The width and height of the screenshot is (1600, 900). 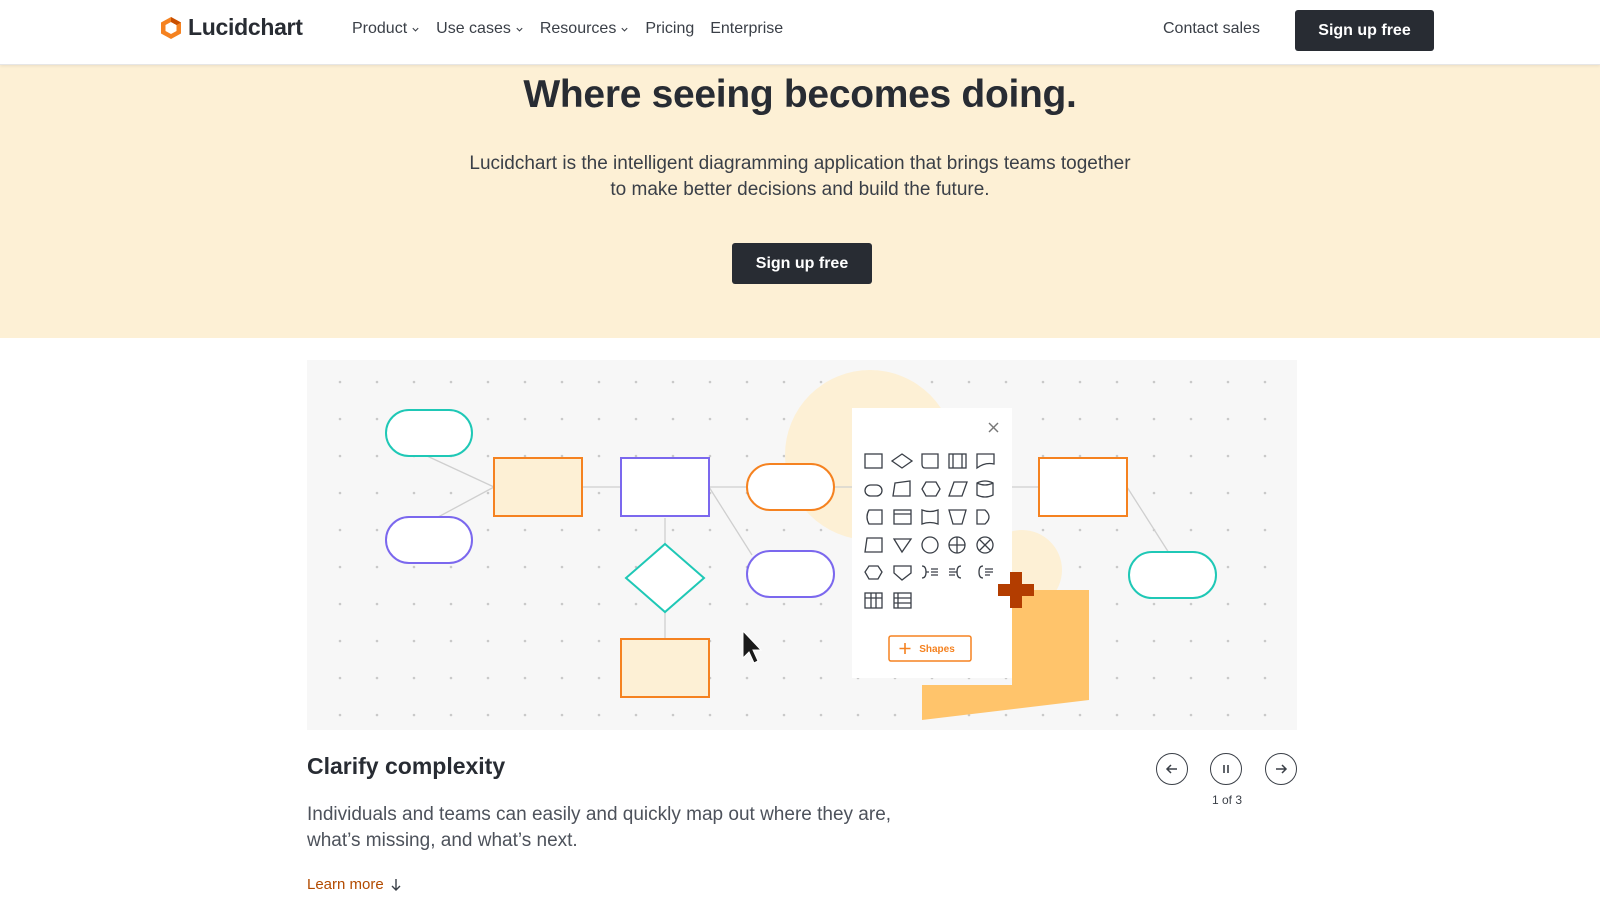 What do you see at coordinates (442, 840) in the screenshot?
I see `carousel-description-line-2: what’s missing, and what’s next.` at bounding box center [442, 840].